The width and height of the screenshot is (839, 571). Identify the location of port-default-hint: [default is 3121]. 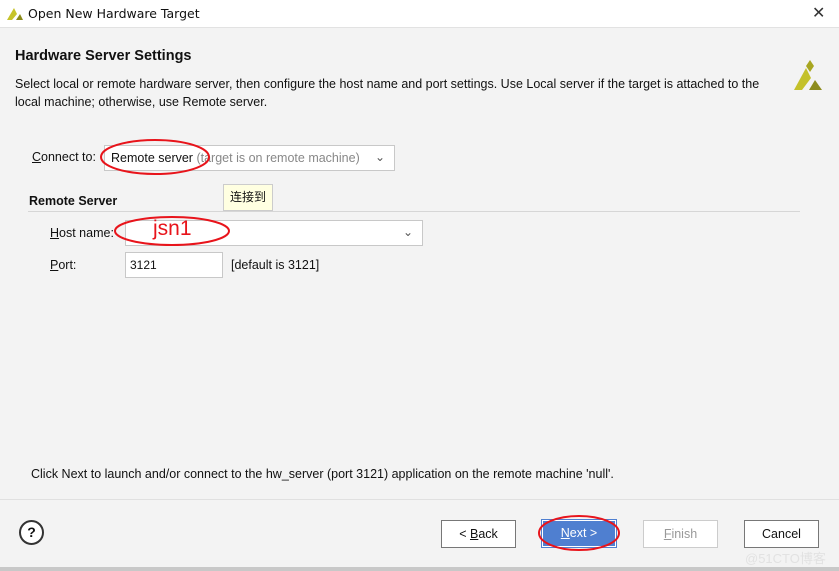
(275, 265).